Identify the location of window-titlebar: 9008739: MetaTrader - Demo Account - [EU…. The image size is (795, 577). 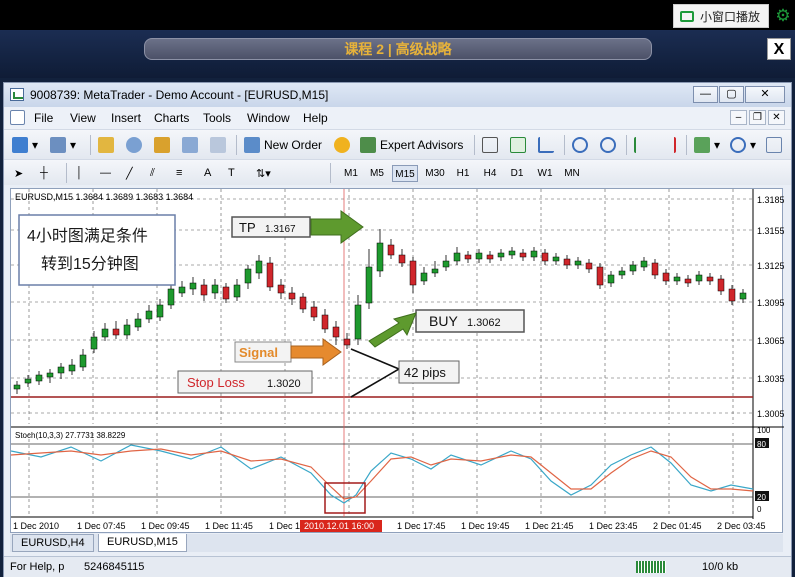
(397, 95).